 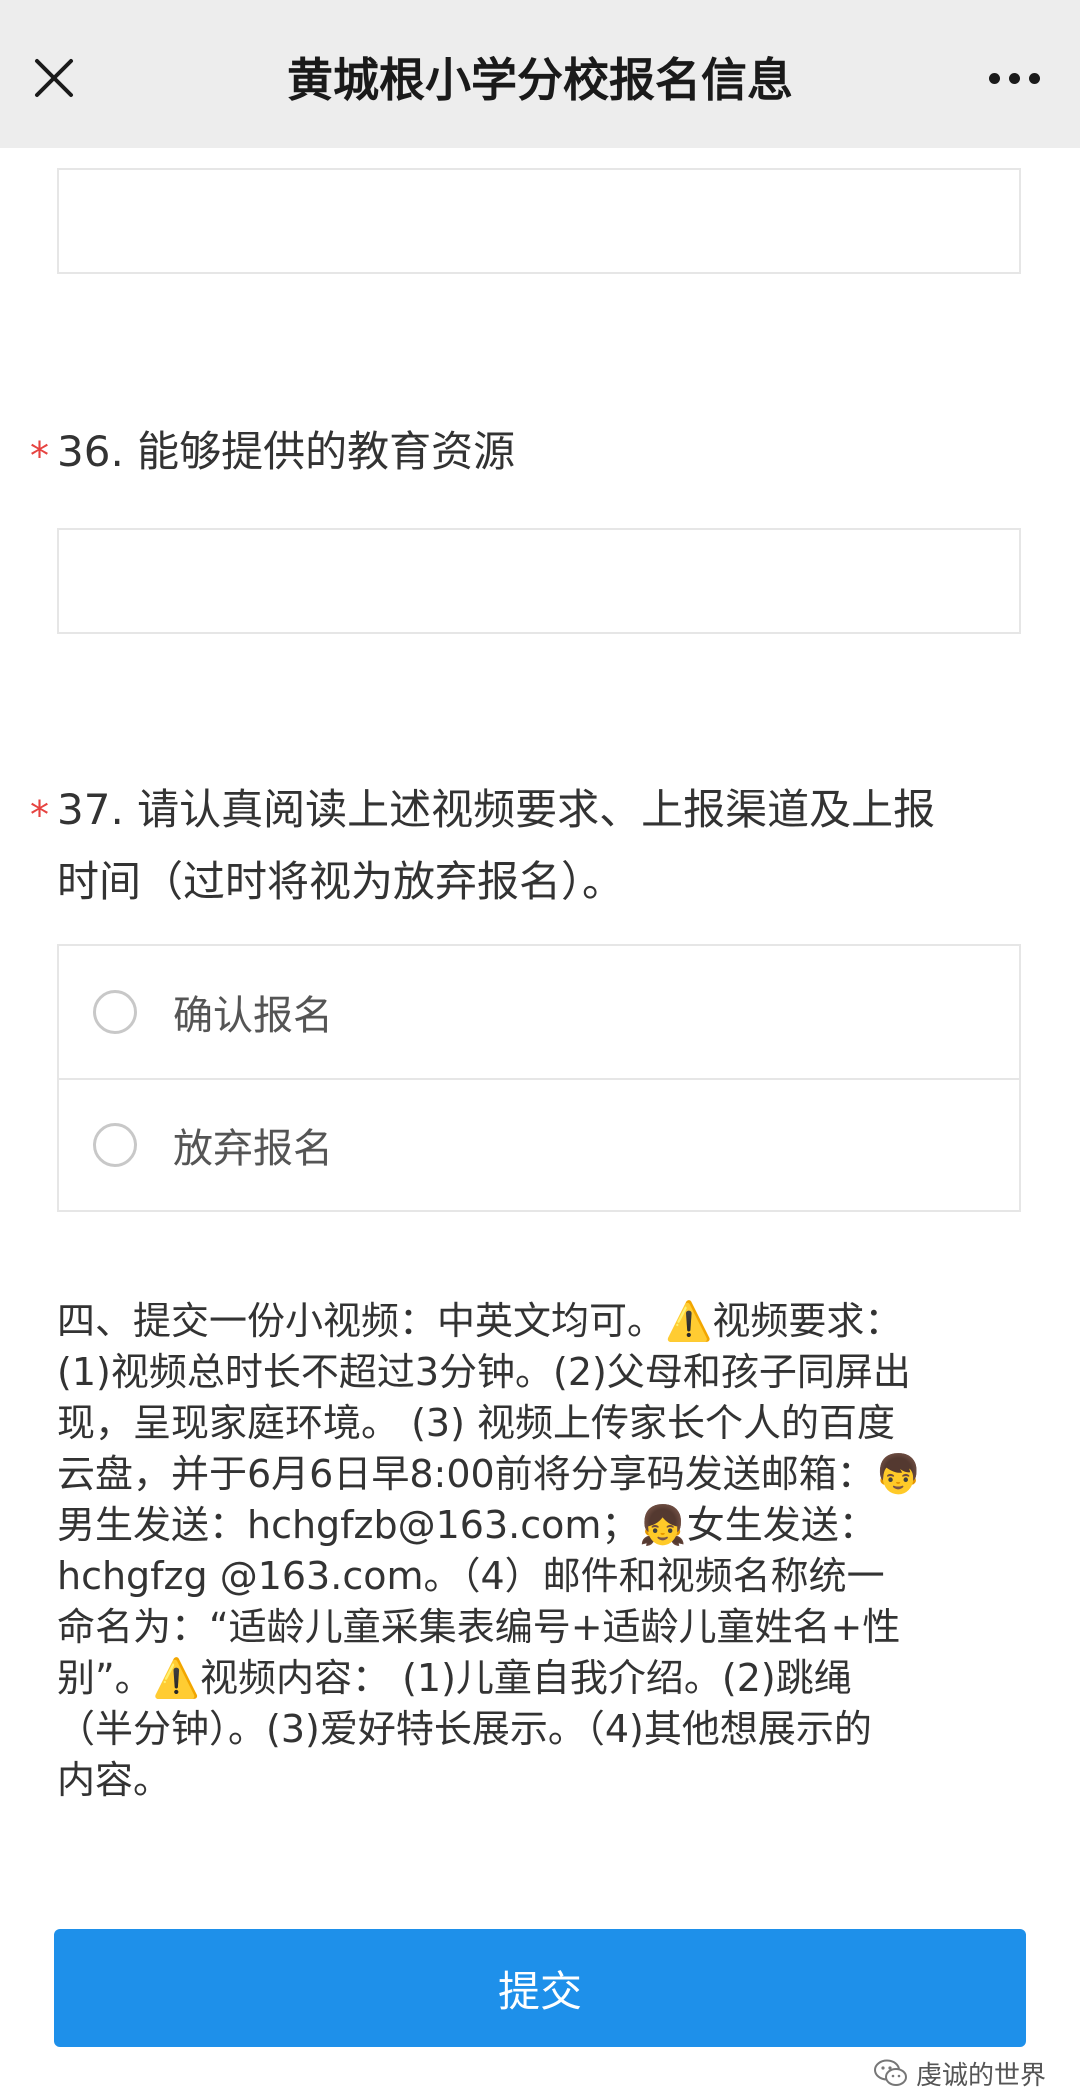 What do you see at coordinates (807, 1321) in the screenshot?
I see `desc-text: 视频要求：` at bounding box center [807, 1321].